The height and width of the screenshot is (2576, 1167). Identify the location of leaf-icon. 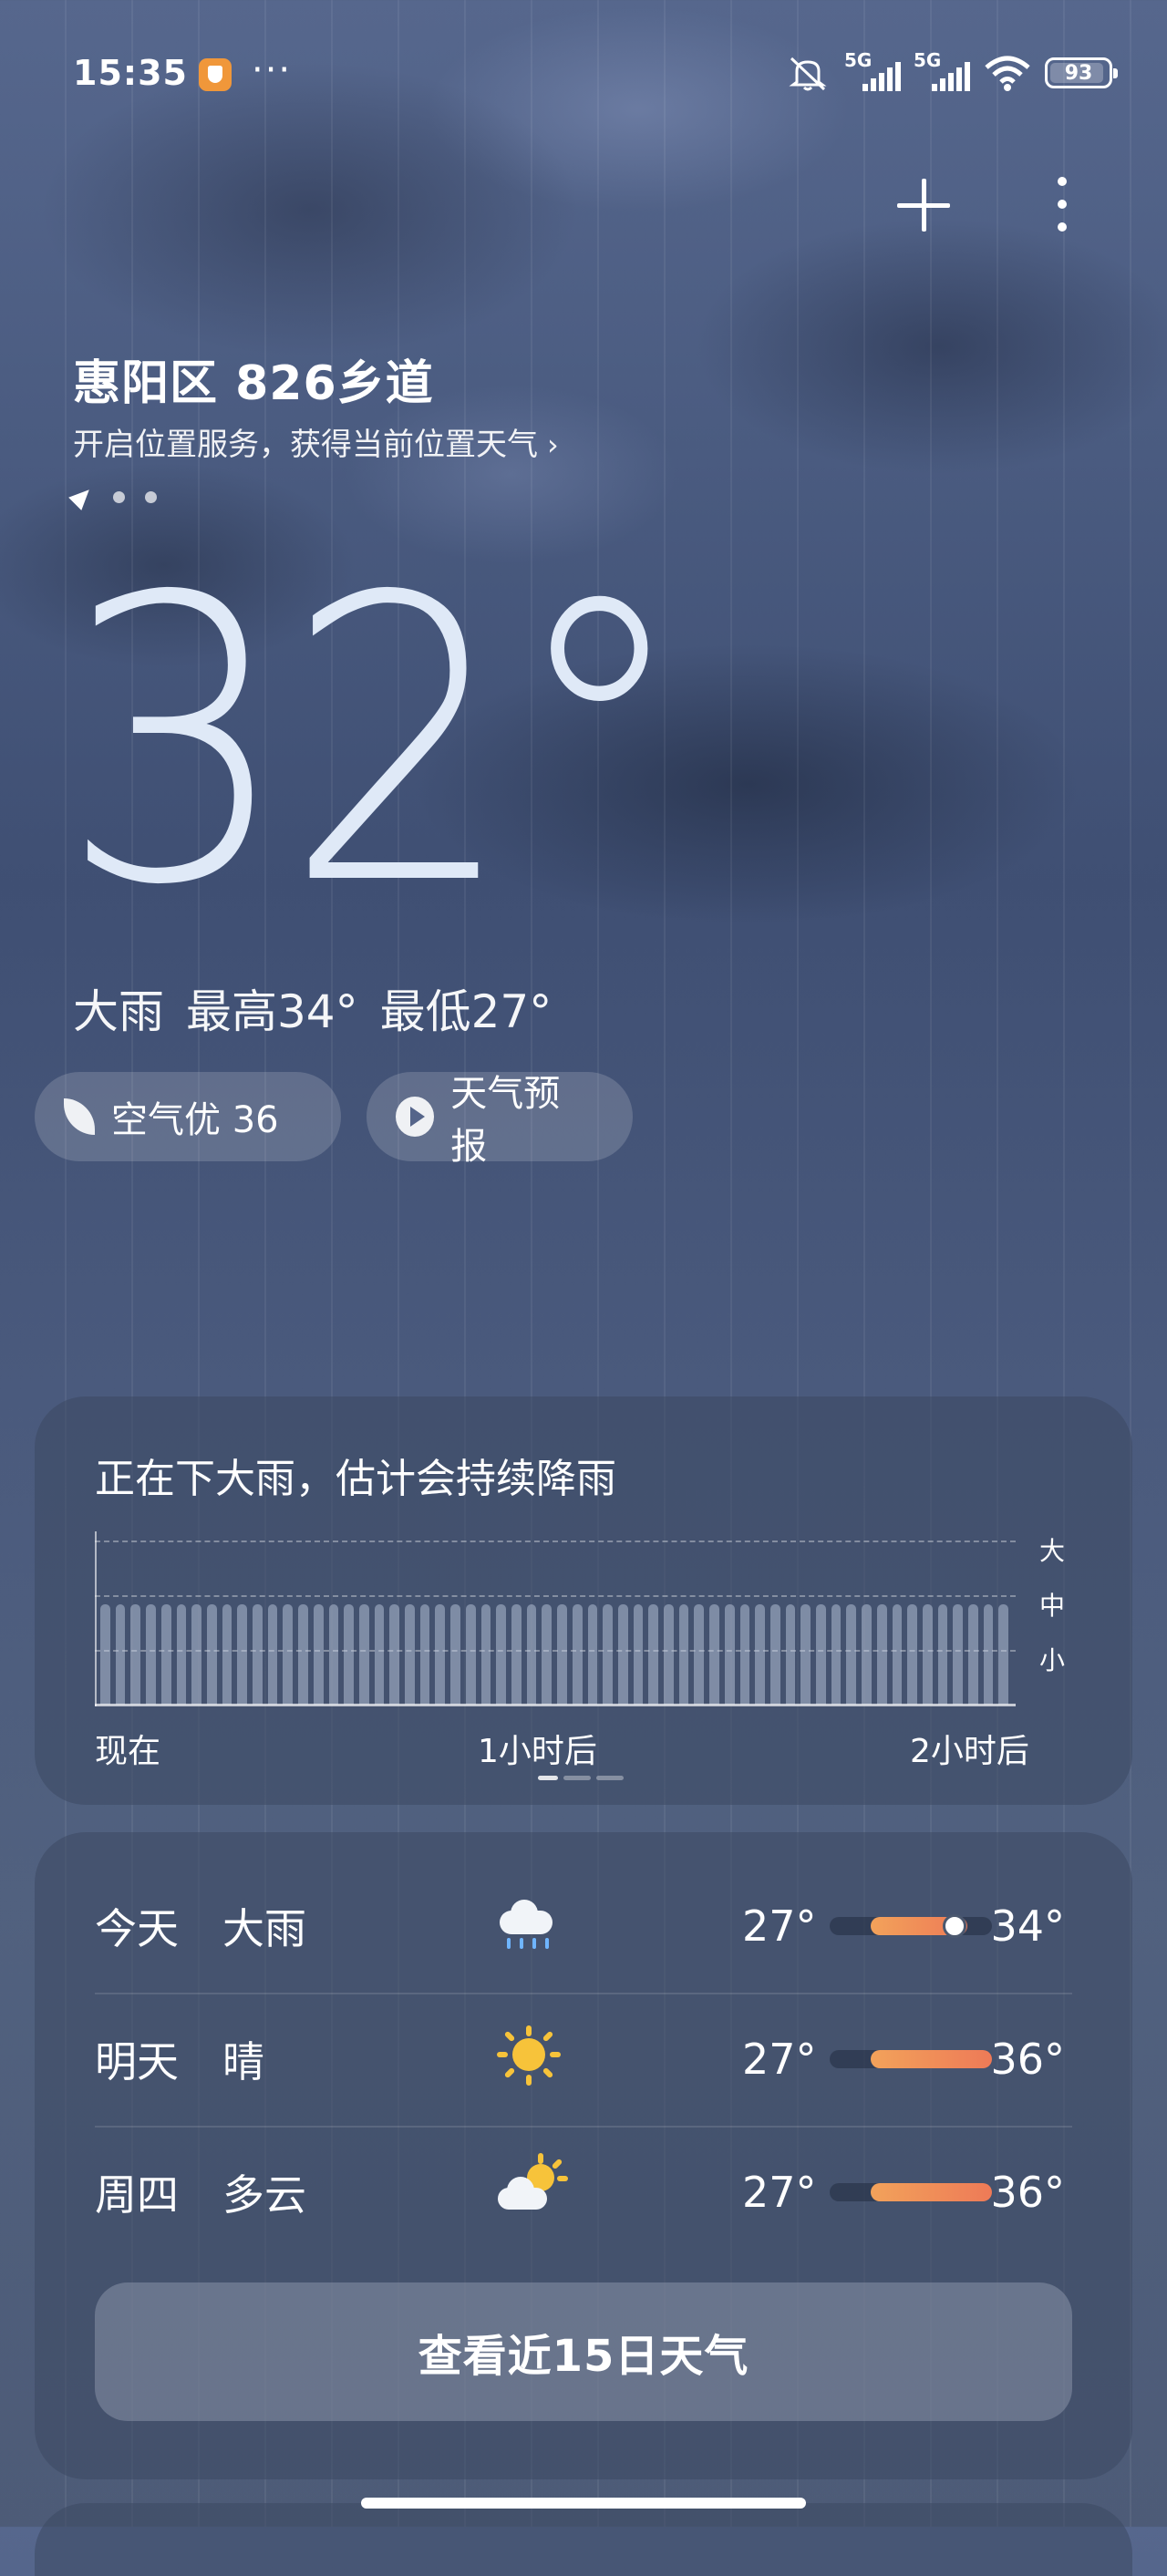
(80, 1116).